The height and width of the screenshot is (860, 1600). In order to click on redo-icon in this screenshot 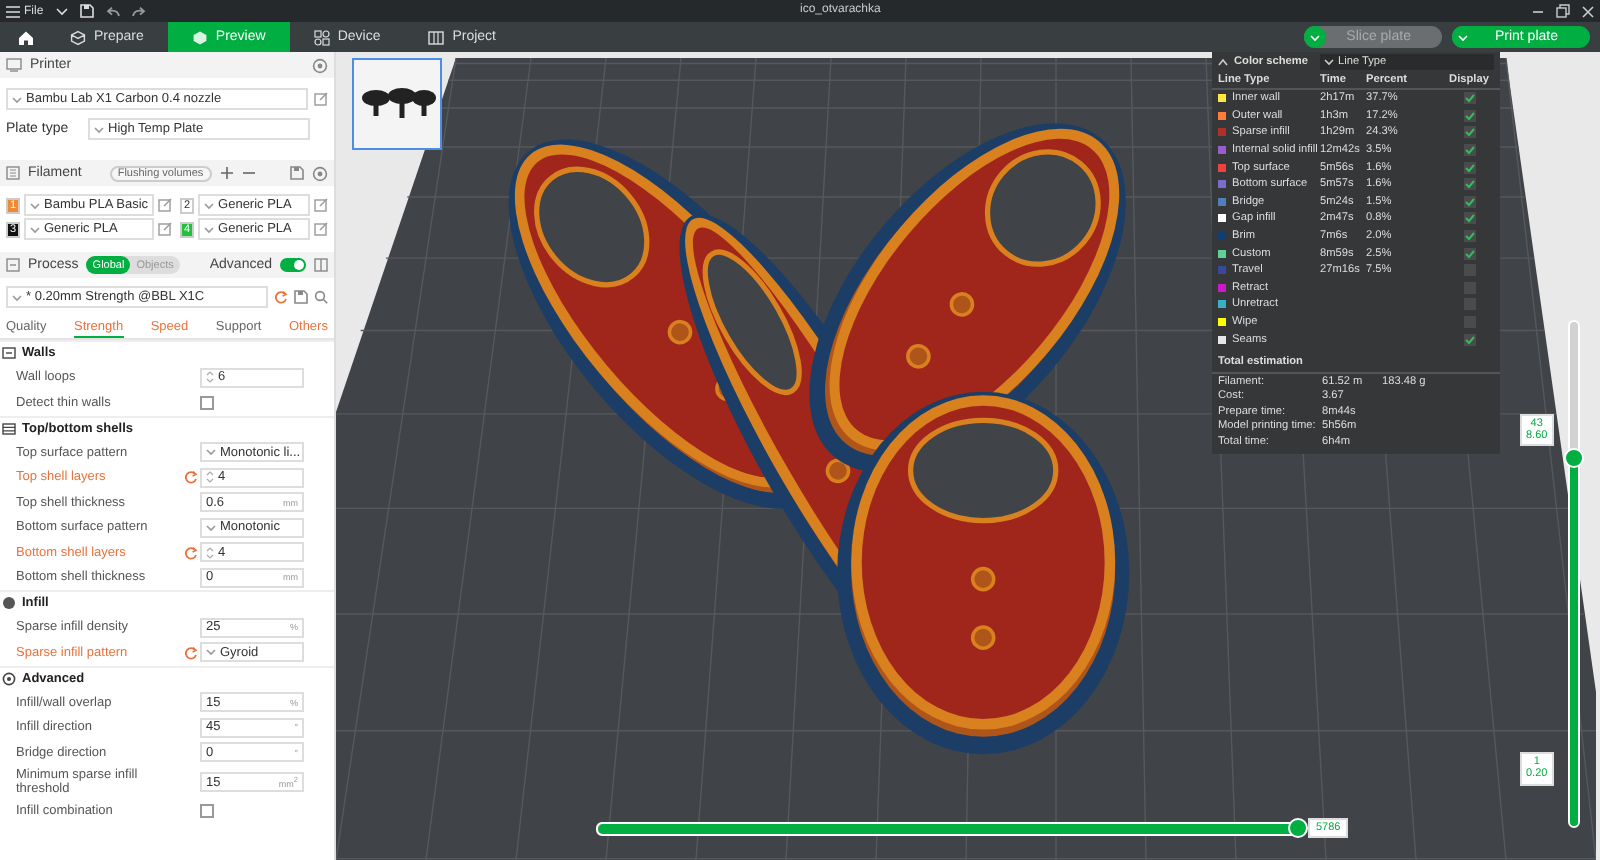, I will do `click(138, 11)`.